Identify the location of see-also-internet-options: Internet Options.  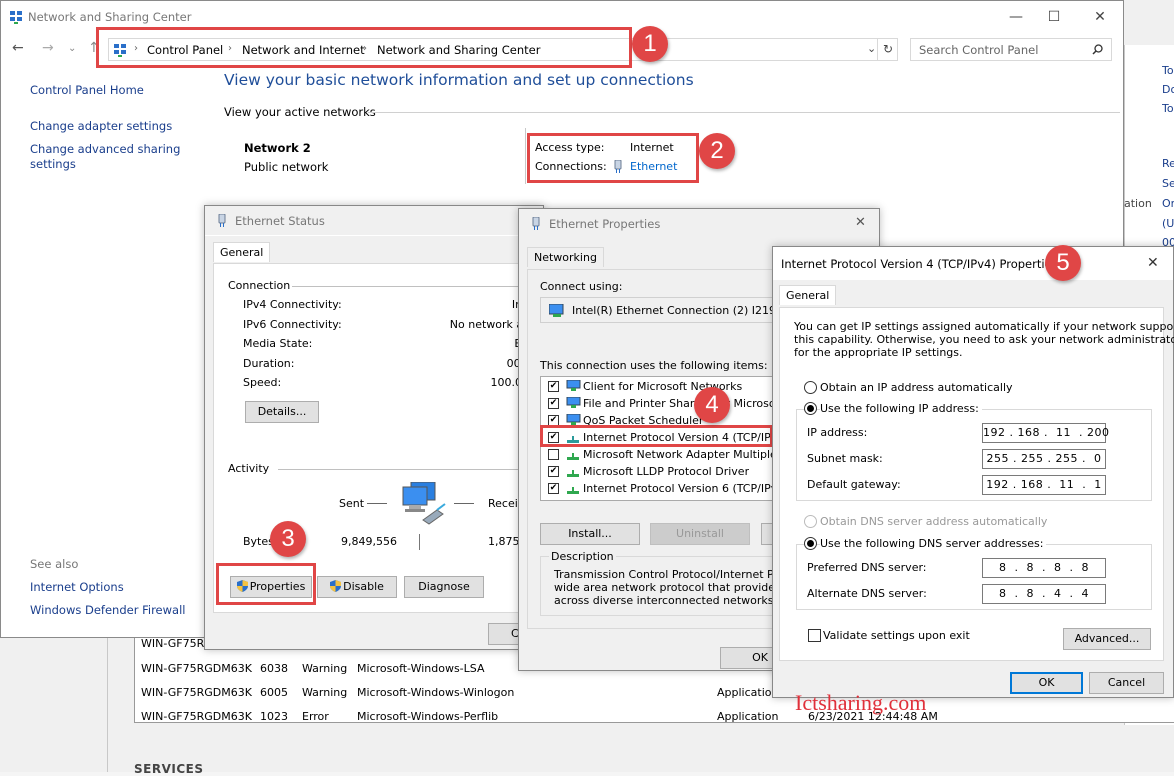
(77, 587).